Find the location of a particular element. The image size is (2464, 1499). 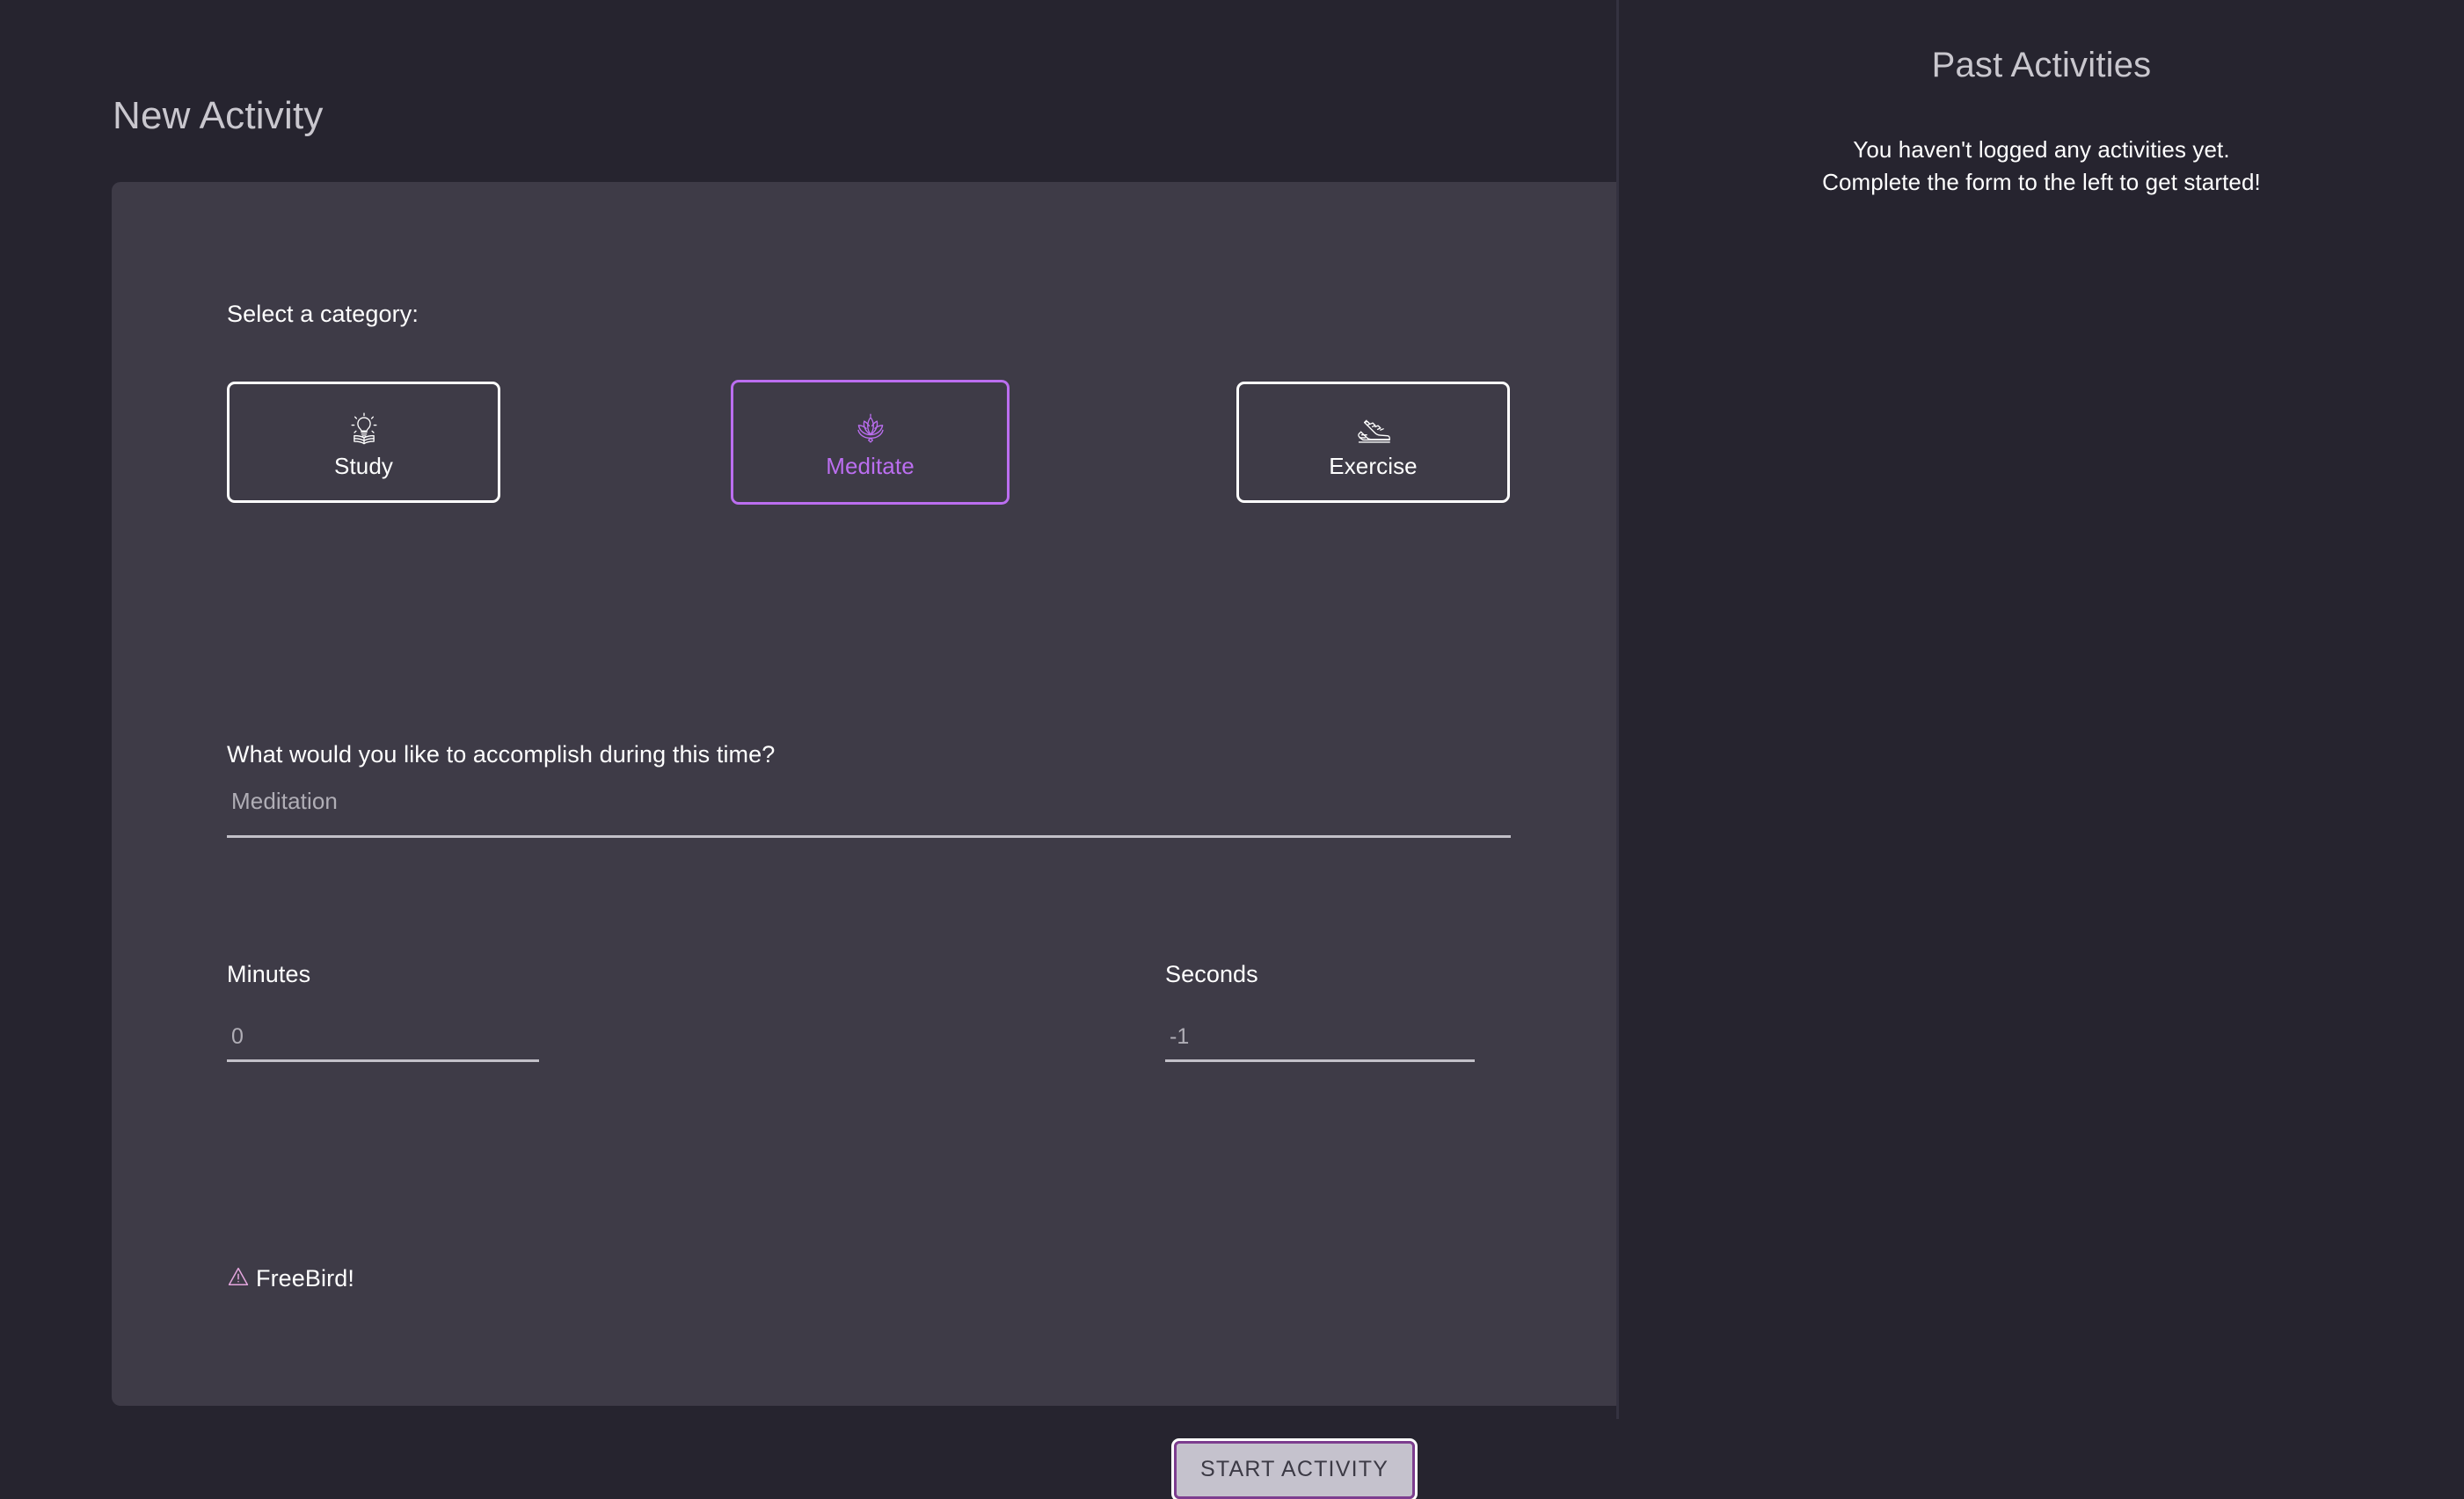

minutes-label: Minutes is located at coordinates (269, 974).